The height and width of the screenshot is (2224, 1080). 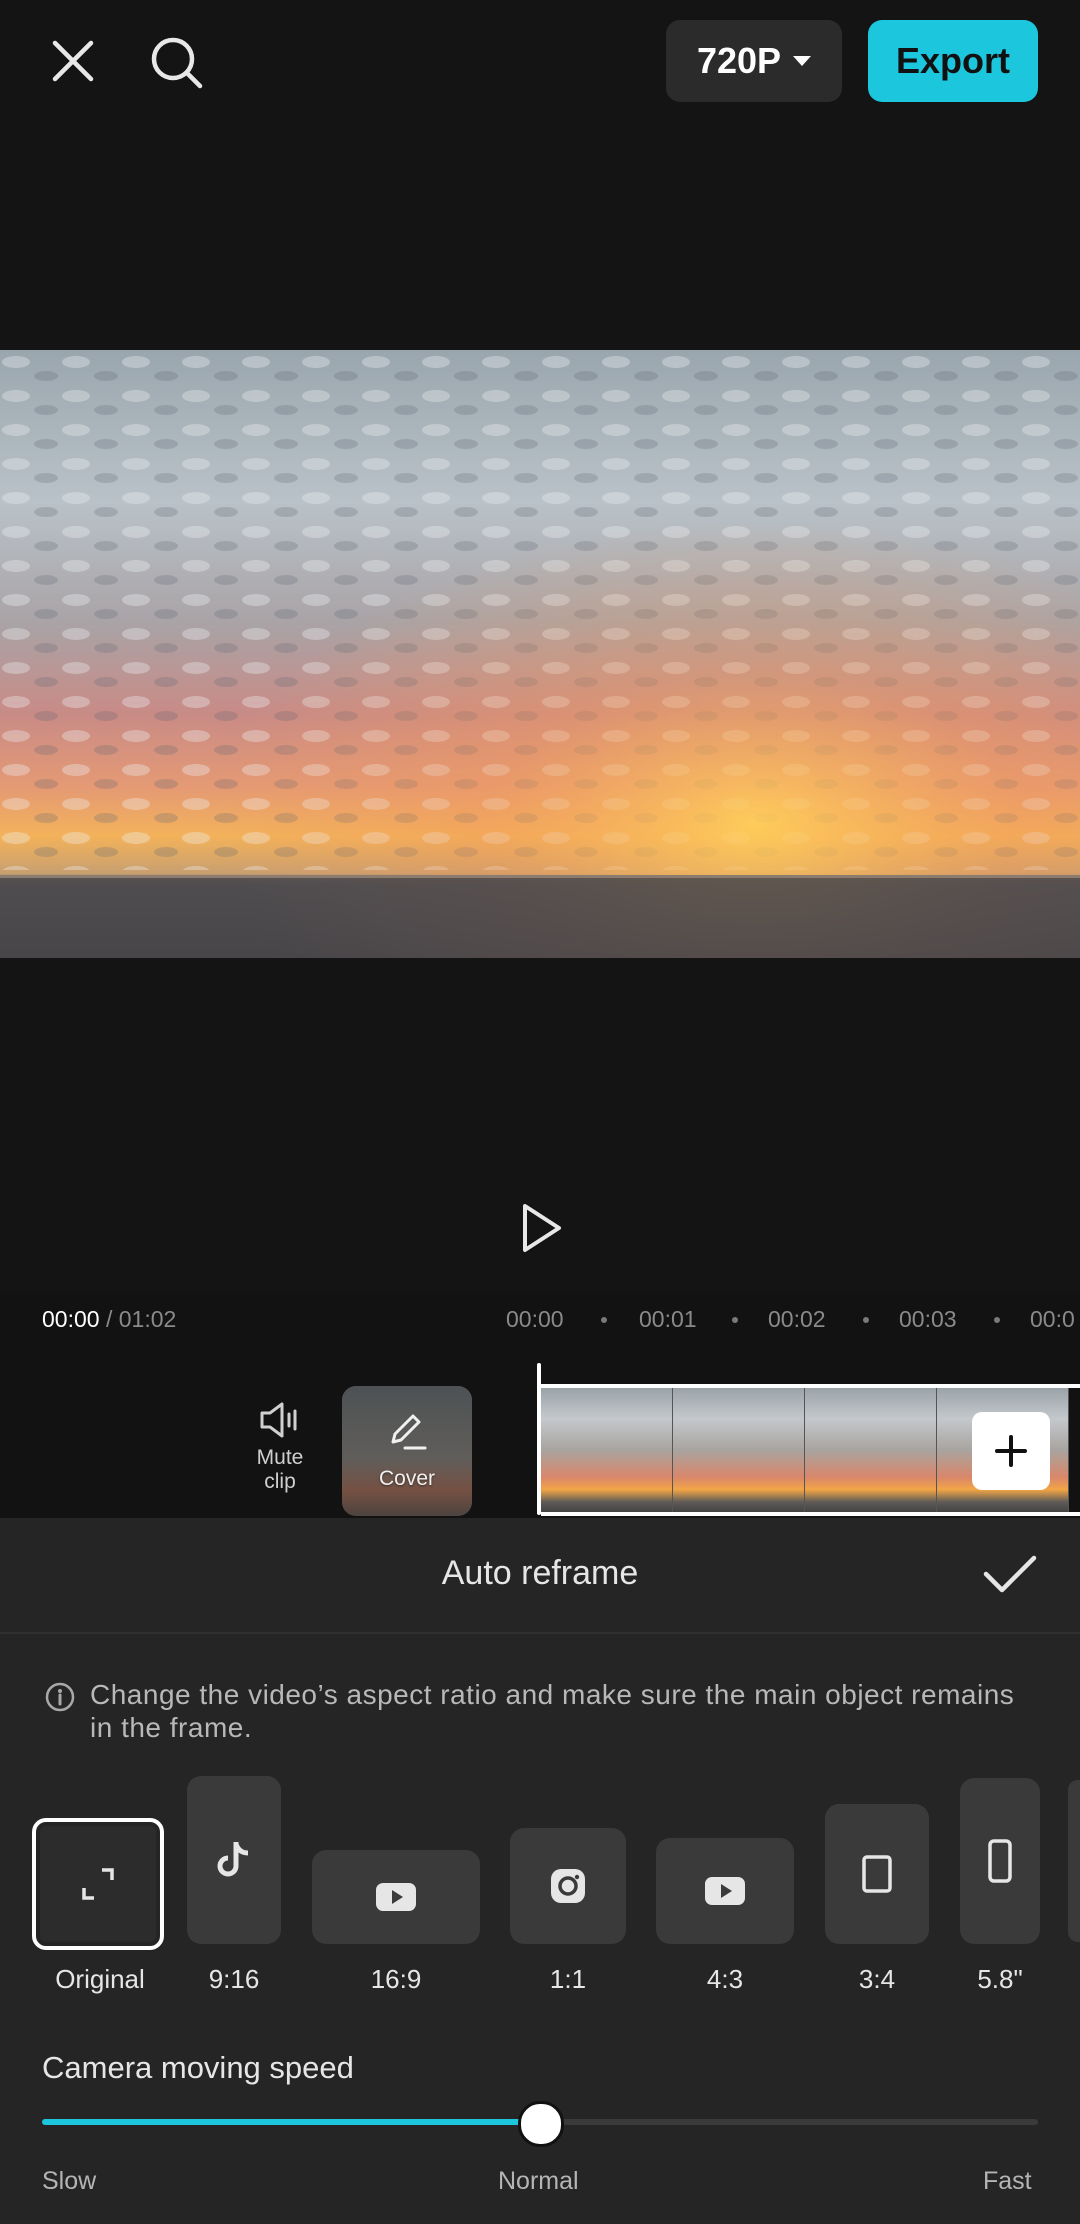 I want to click on plus-icon, so click(x=1011, y=1451).